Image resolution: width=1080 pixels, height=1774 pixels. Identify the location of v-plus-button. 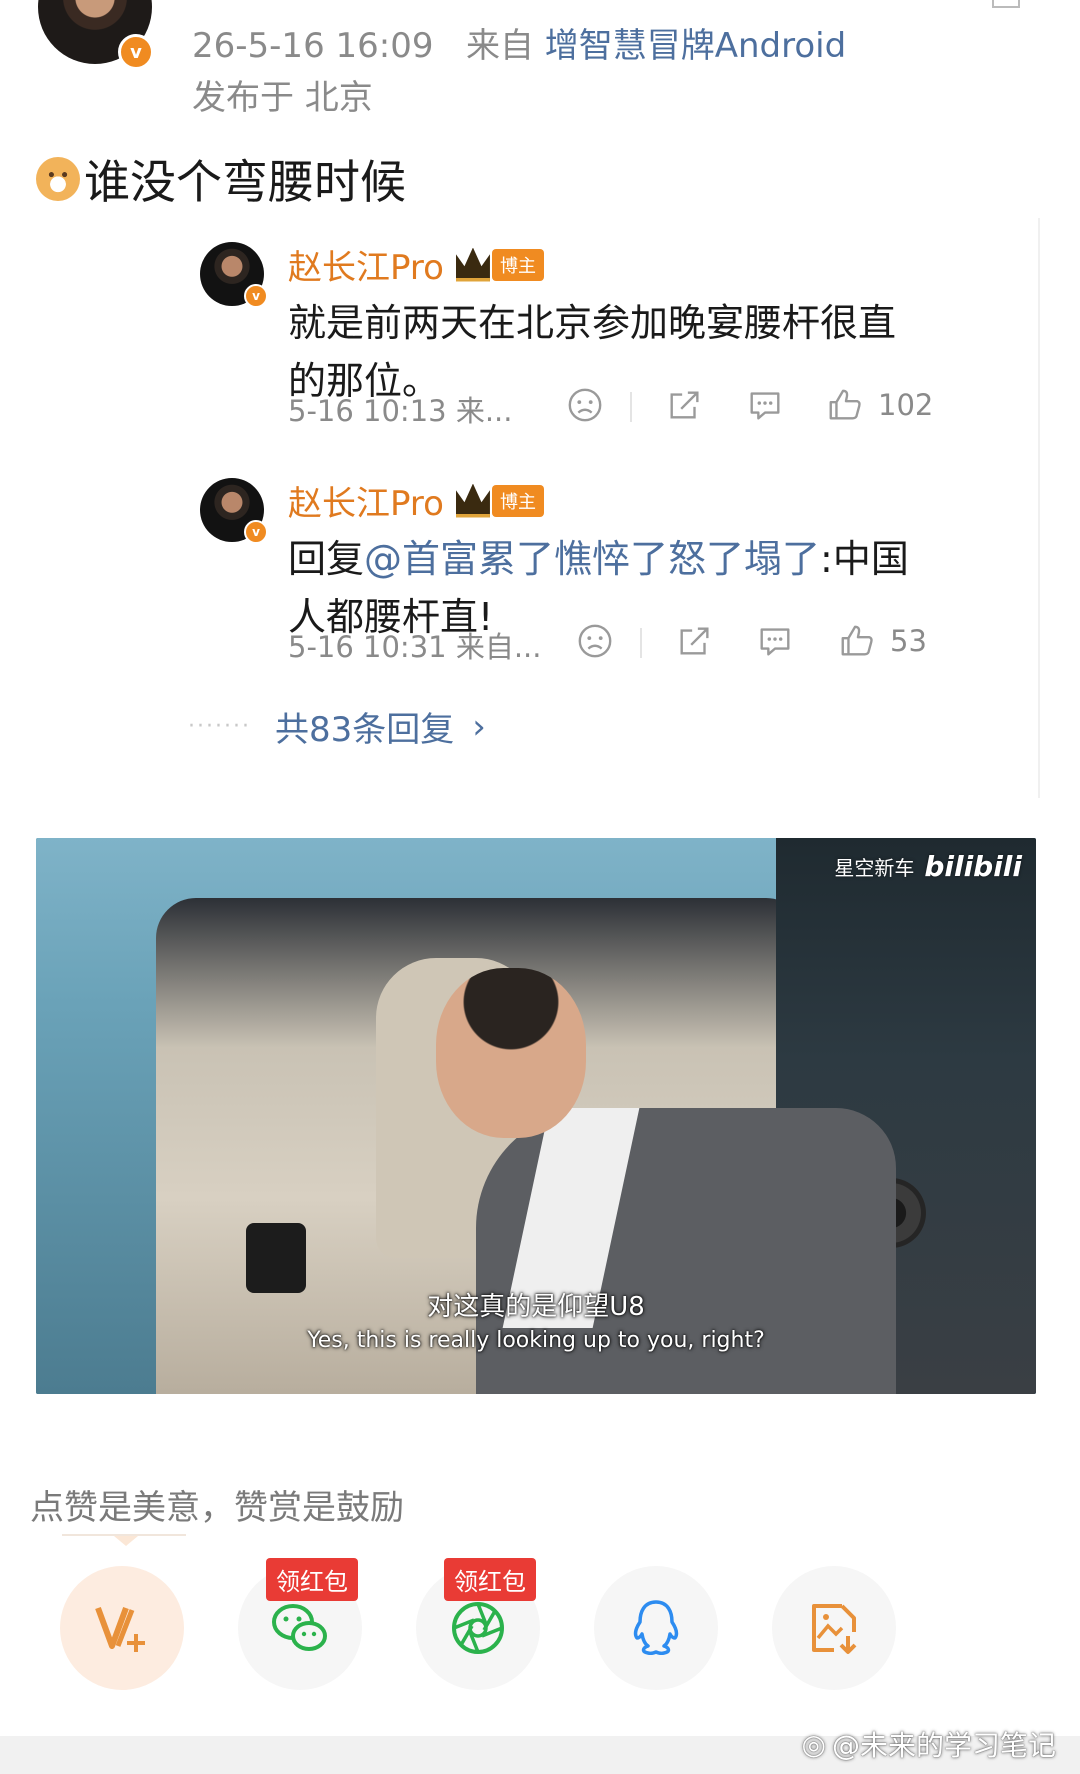
(122, 1628).